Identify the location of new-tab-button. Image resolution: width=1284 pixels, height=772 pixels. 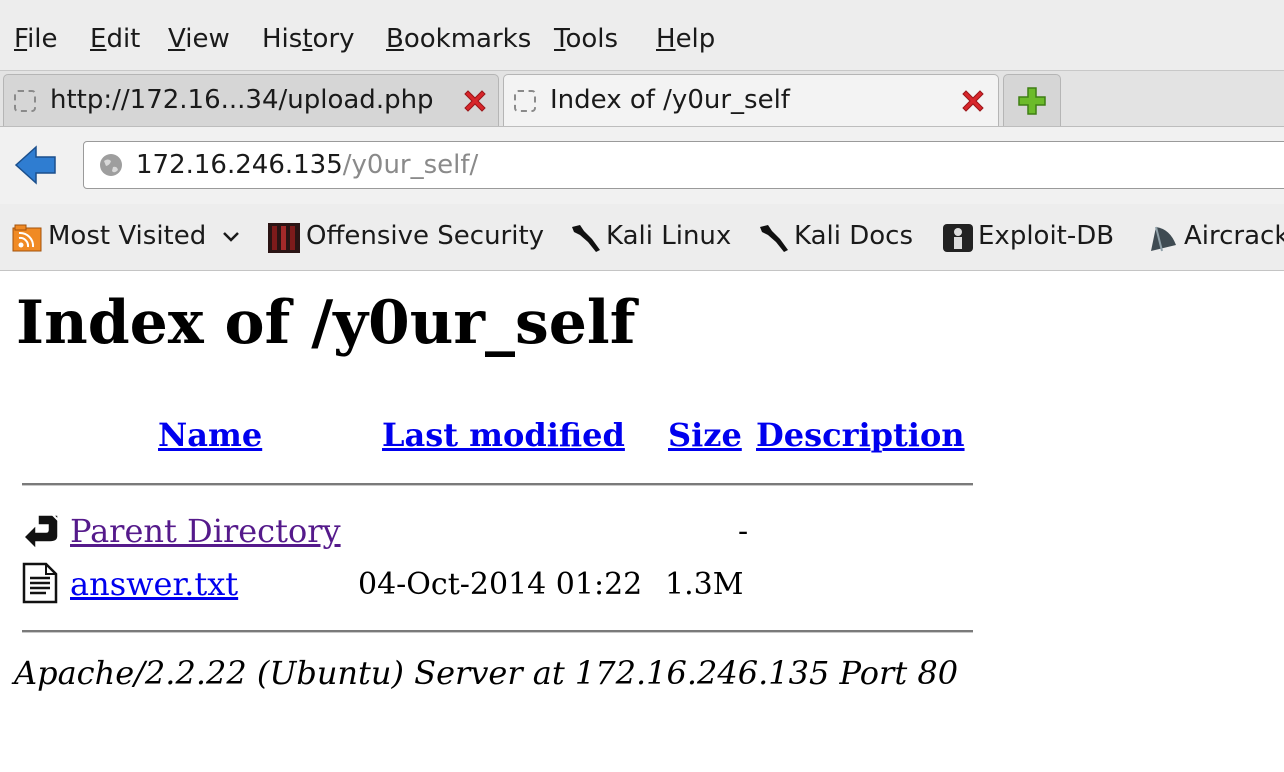
(1032, 100).